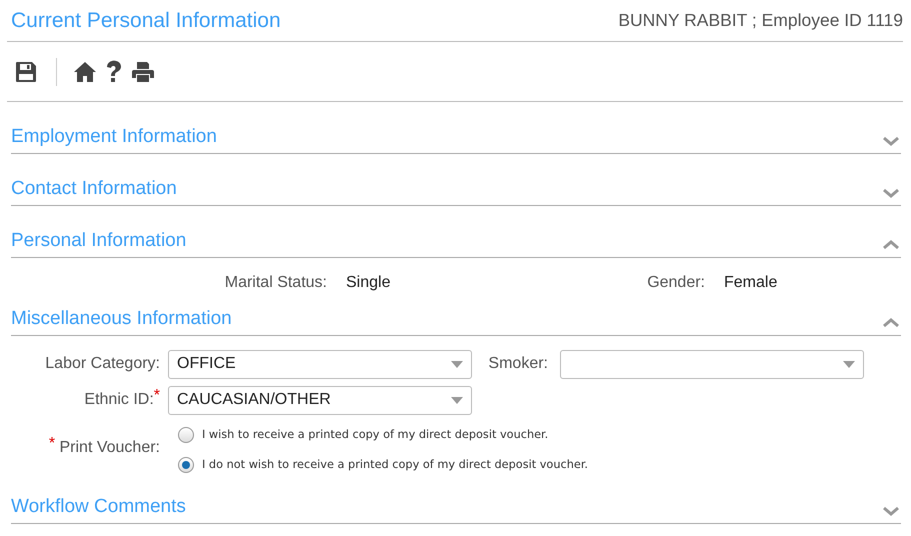 The height and width of the screenshot is (536, 911). I want to click on option-label: I do not wish to receive a printed copy of my direct deposit voucher., so click(395, 465).